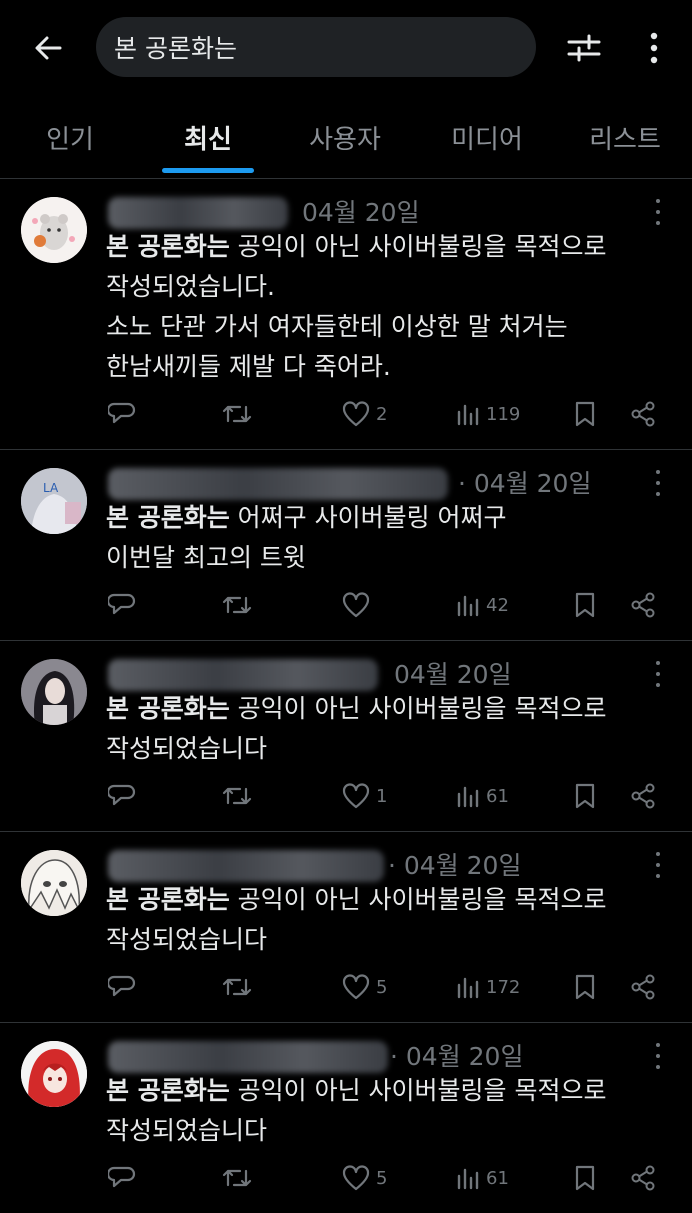 The image size is (692, 1213). What do you see at coordinates (503, 414) in the screenshot?
I see `view-count: 119` at bounding box center [503, 414].